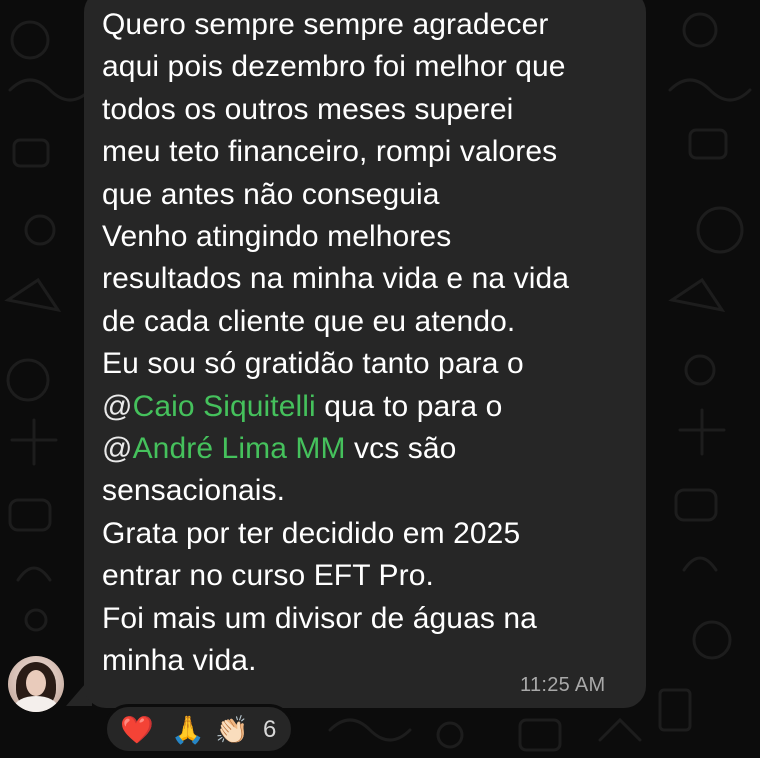 The width and height of the screenshot is (760, 758). I want to click on message-line: Eu sou só gratidão tanto para o, so click(313, 364).